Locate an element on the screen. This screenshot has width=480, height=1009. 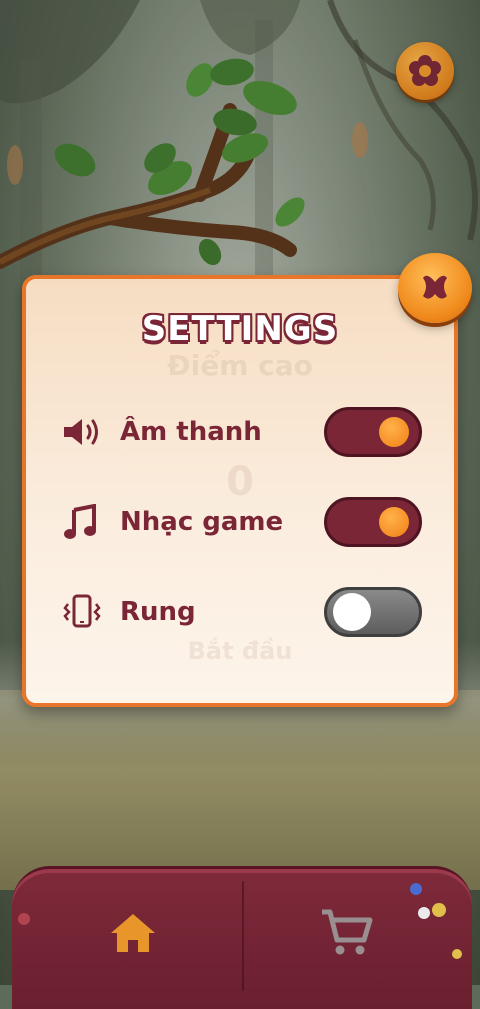
bottom-nav-bar is located at coordinates (242, 937).